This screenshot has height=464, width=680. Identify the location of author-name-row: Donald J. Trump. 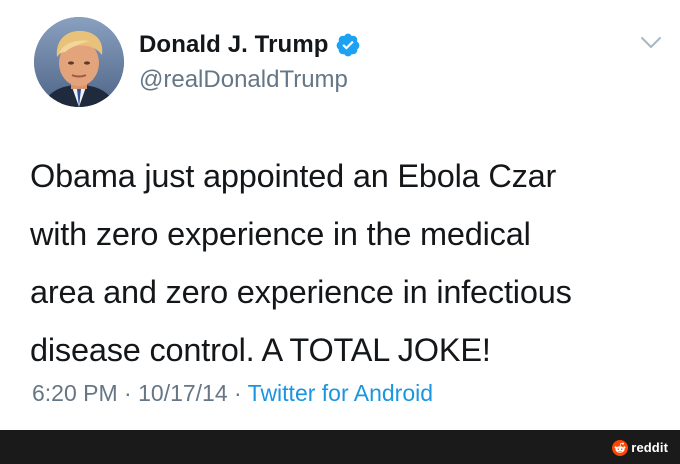
(250, 45).